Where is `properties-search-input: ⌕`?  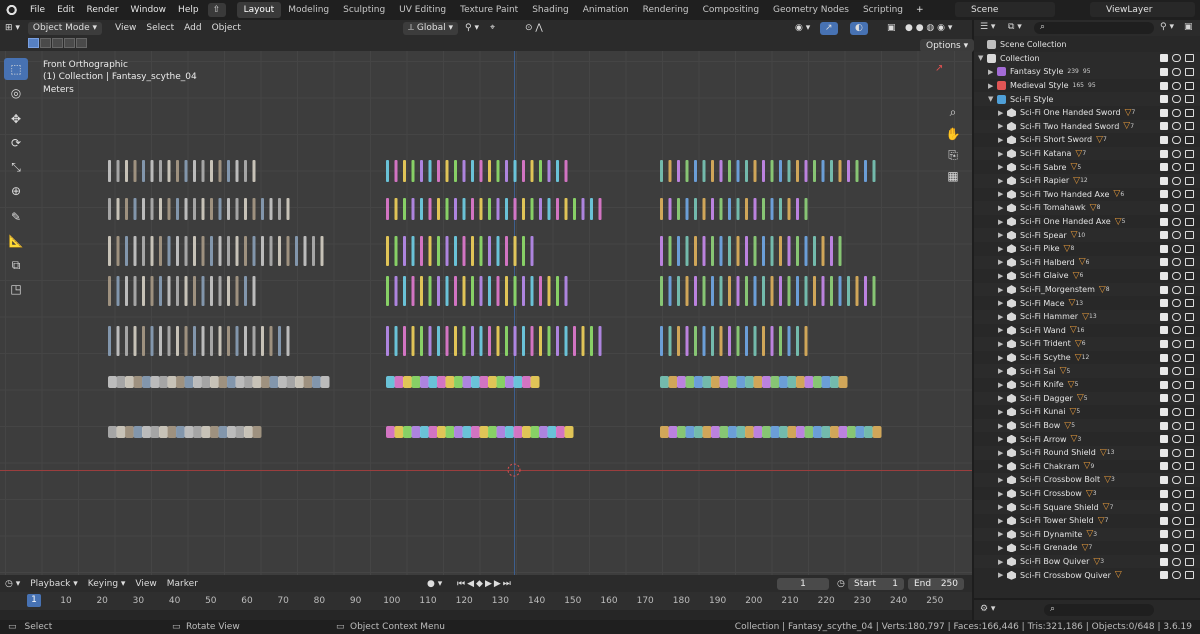
properties-search-input: ⌕ is located at coordinates (1099, 610).